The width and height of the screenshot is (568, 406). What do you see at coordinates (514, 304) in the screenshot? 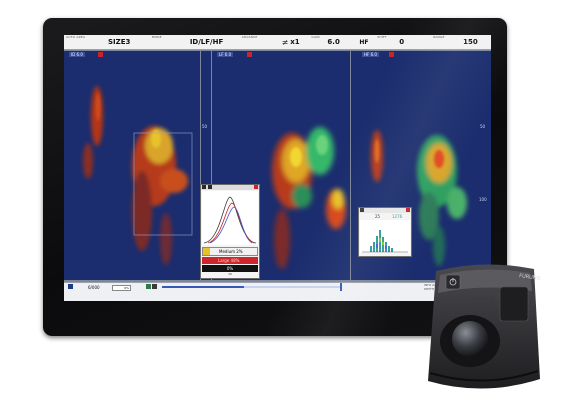
I see `side-button-panel` at bounding box center [514, 304].